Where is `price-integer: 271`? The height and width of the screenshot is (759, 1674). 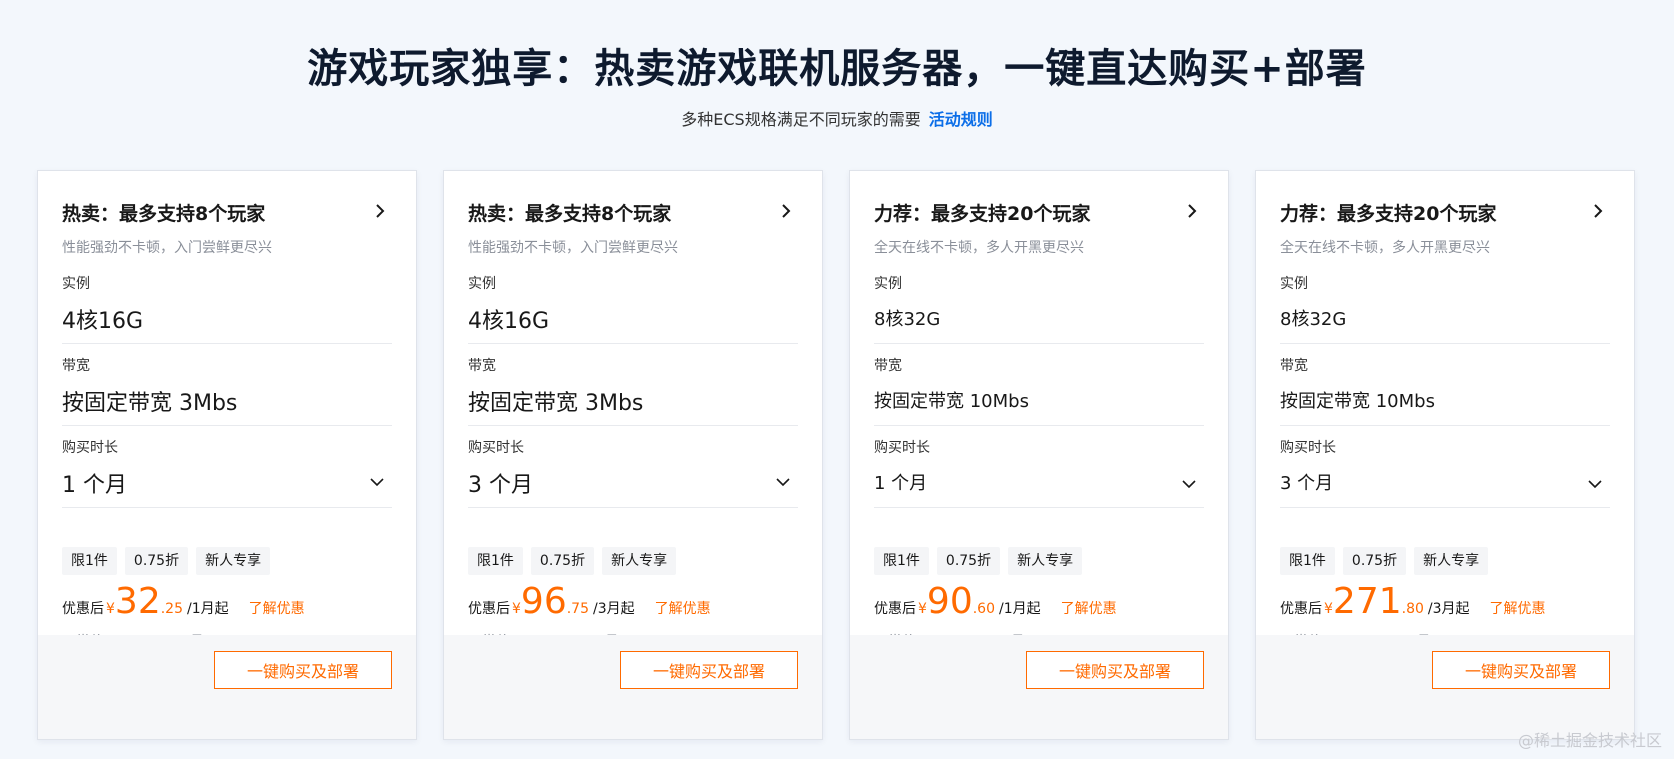
price-integer: 271 is located at coordinates (1367, 601).